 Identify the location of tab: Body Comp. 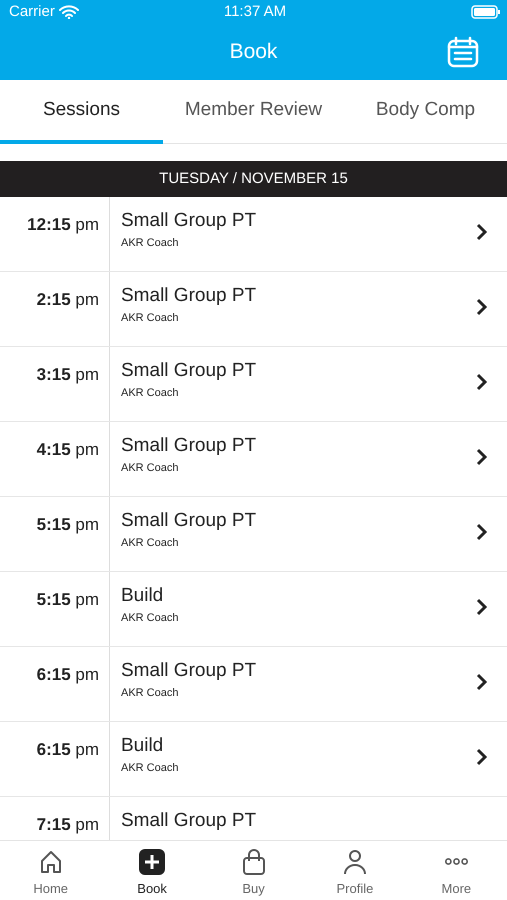
(425, 112).